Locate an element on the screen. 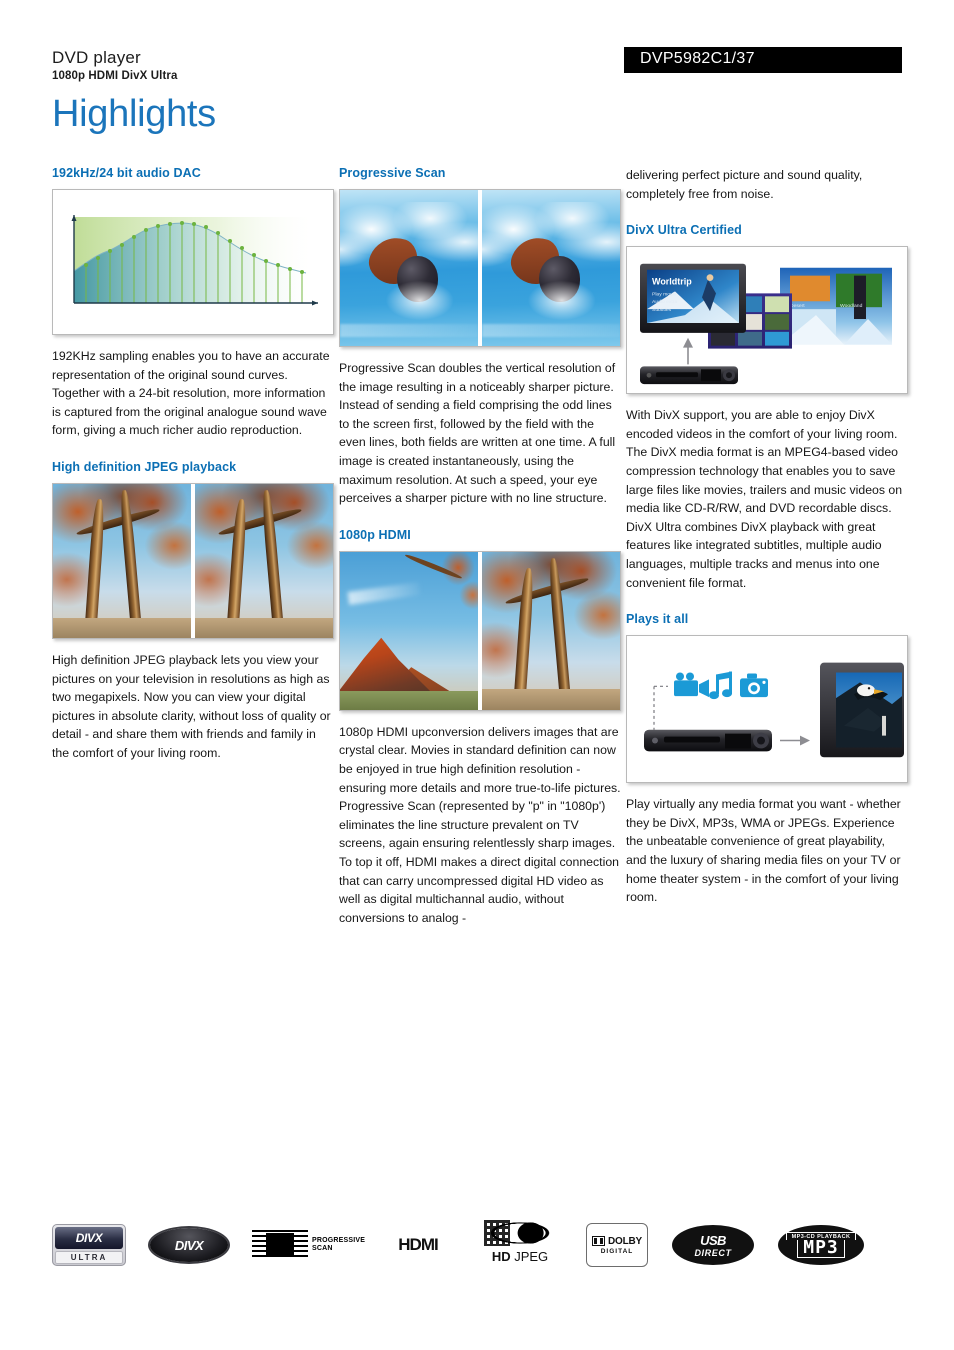 The width and height of the screenshot is (954, 1350). section-heading-divx-ultra: DivX Ultra Certified is located at coordinates (684, 230).